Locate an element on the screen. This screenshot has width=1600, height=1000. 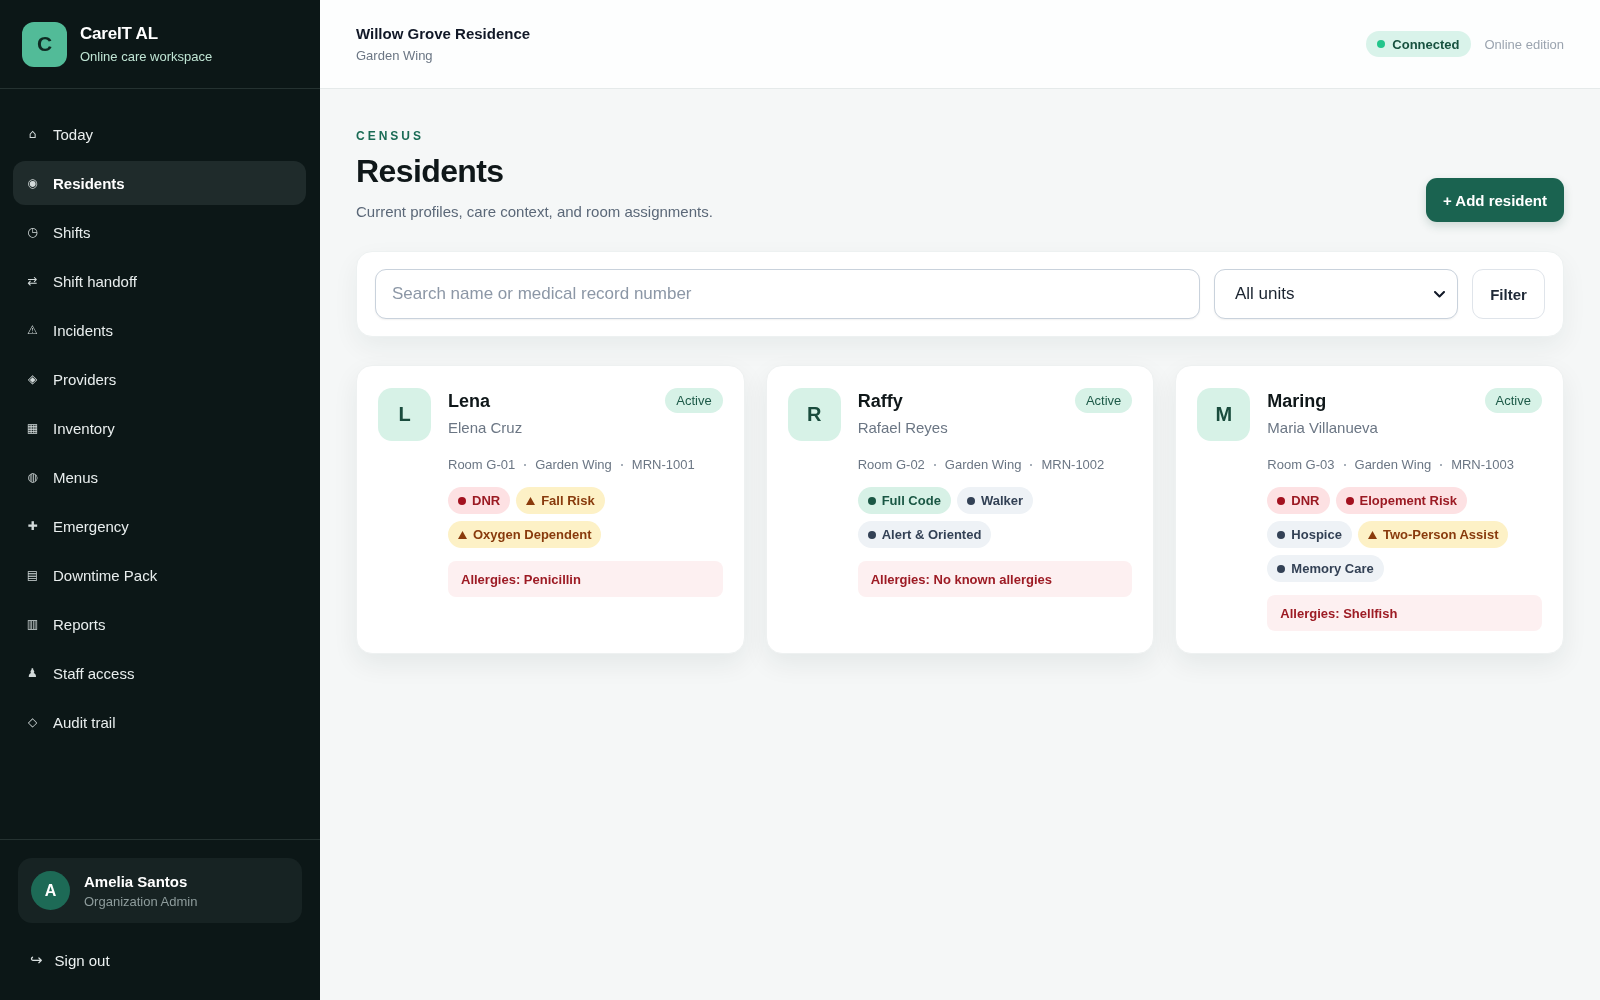
target-icon: ◉ is located at coordinates (32, 183).